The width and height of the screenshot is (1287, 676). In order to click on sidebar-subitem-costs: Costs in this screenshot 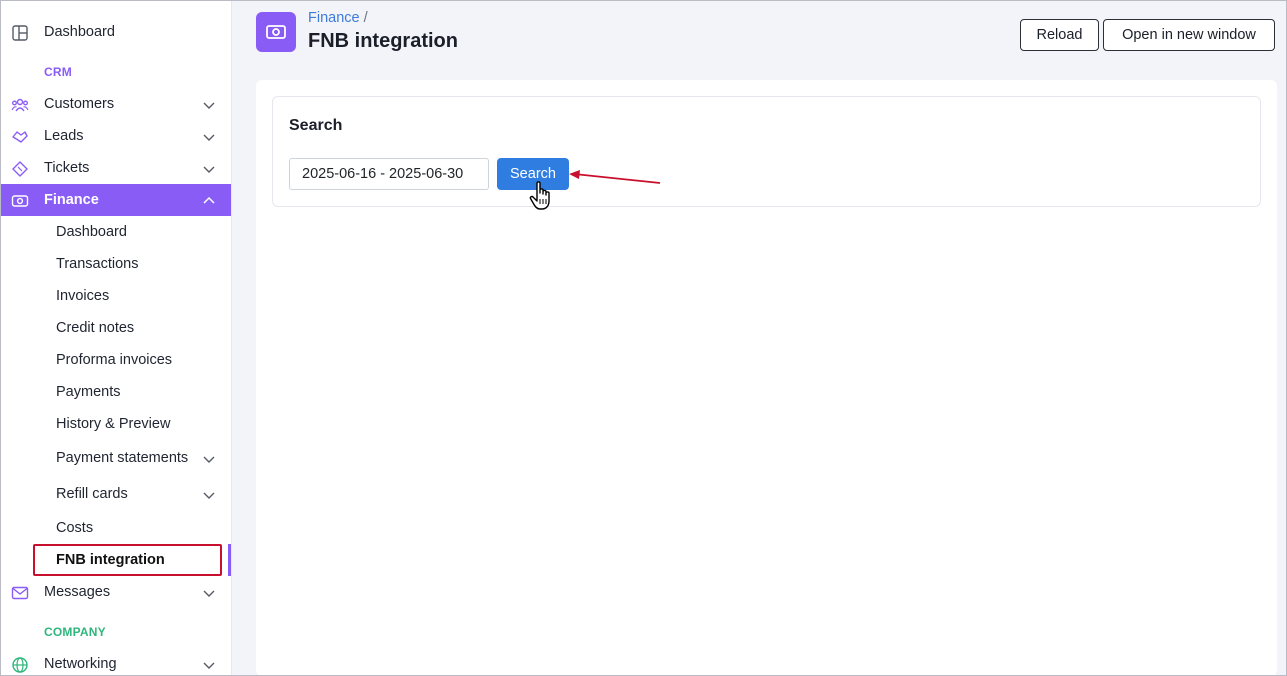, I will do `click(115, 528)`.